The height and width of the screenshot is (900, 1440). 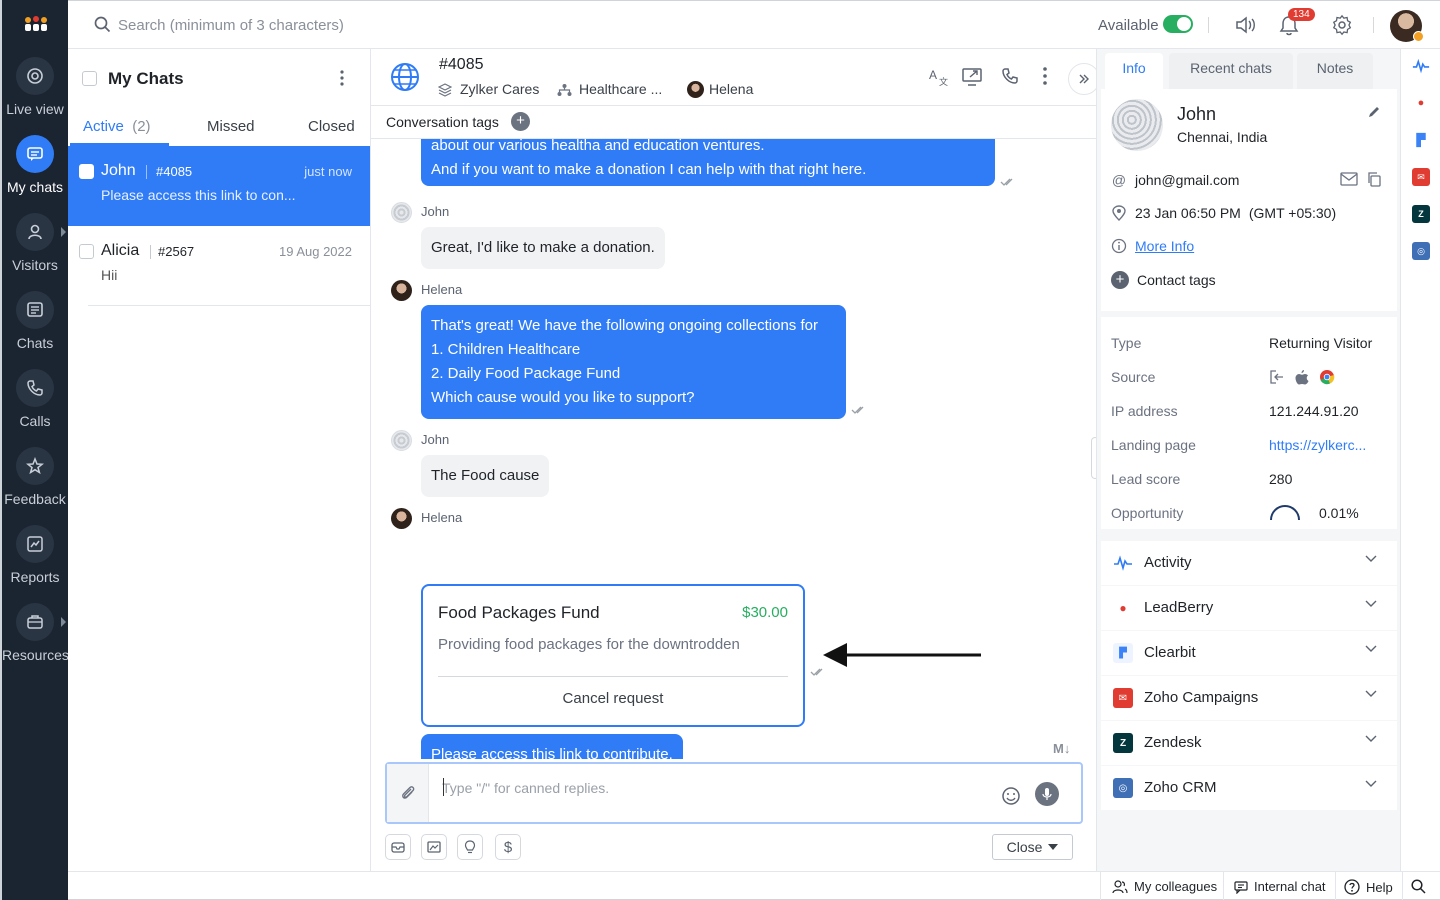 What do you see at coordinates (120, 250) in the screenshot?
I see `chat-row-name: Alicia` at bounding box center [120, 250].